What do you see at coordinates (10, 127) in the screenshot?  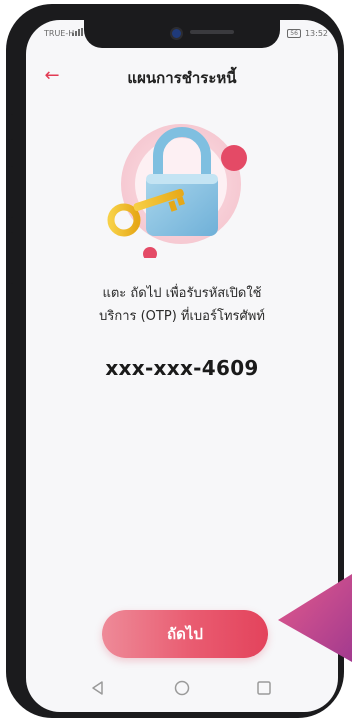 I see `phone-side-button` at bounding box center [10, 127].